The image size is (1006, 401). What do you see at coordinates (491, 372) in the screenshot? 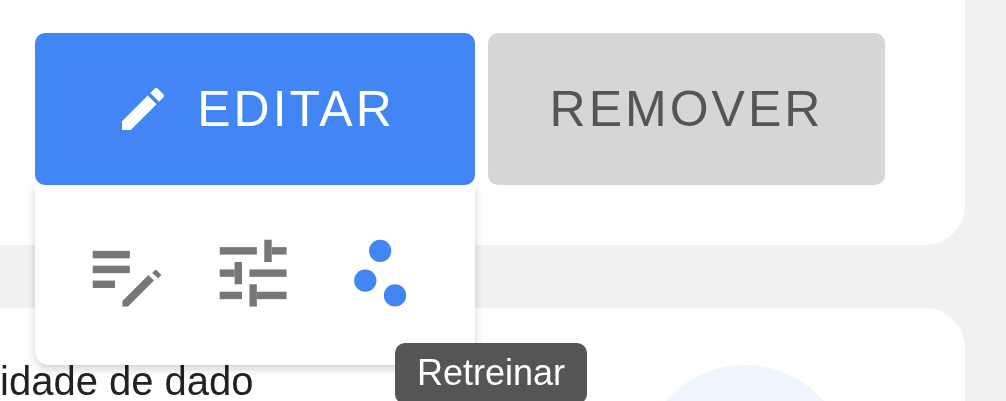
I see `tooltip: Retreinar` at bounding box center [491, 372].